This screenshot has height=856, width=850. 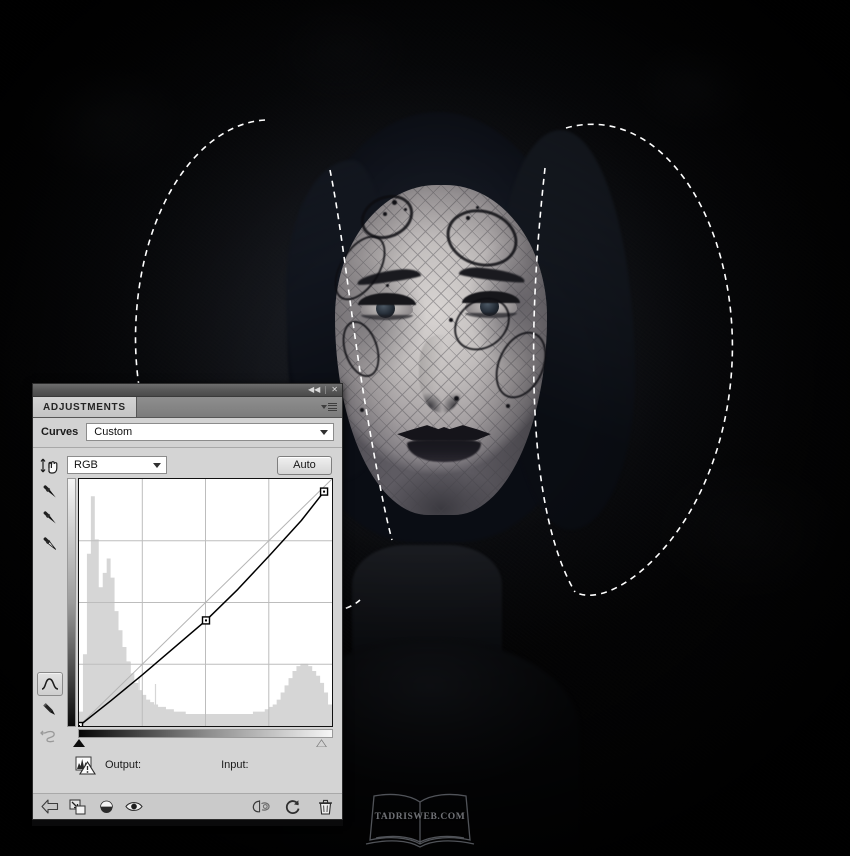 I want to click on preset-value: Custom, so click(x=113, y=432).